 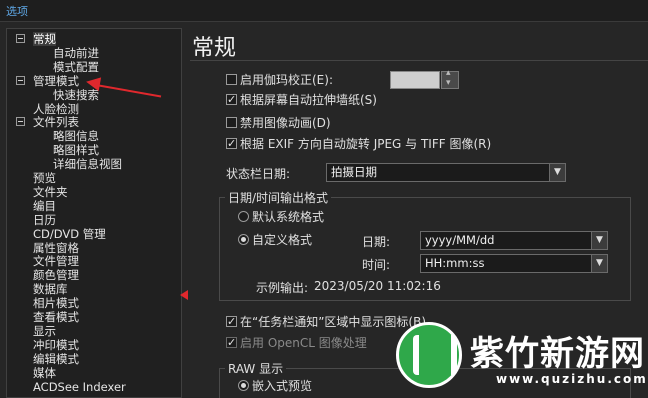 I want to click on tree-item-label: 自动前进, so click(x=76, y=52).